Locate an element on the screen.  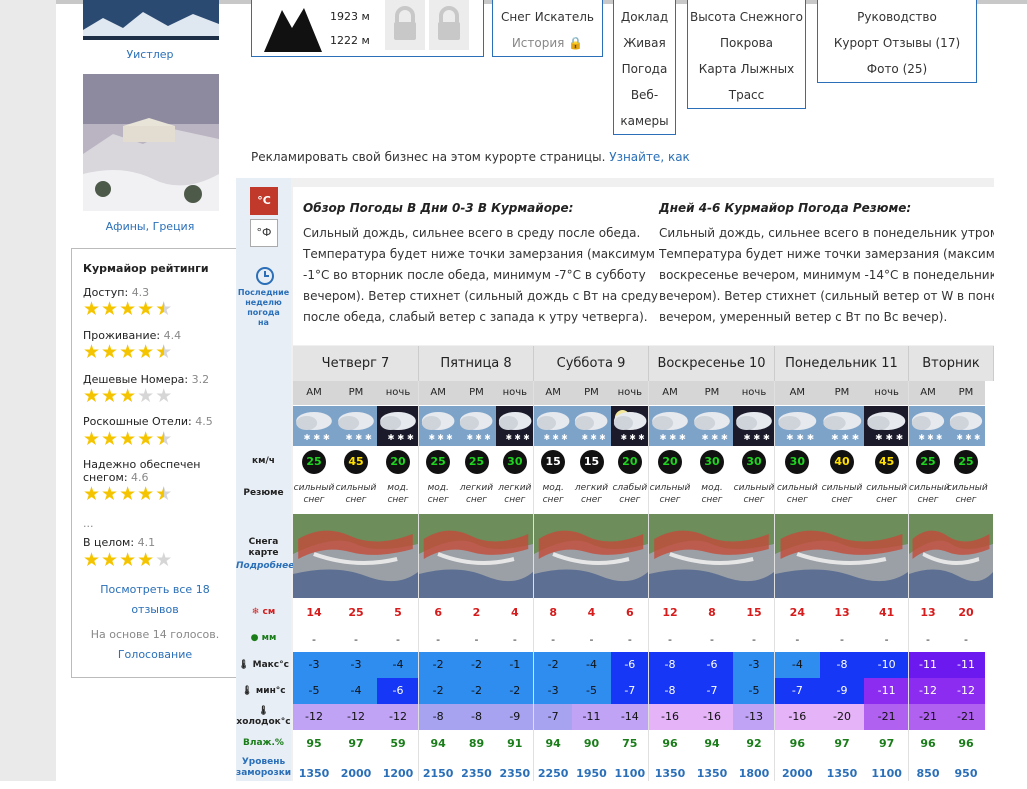
freeze-level: 2150 is located at coordinates (438, 773).